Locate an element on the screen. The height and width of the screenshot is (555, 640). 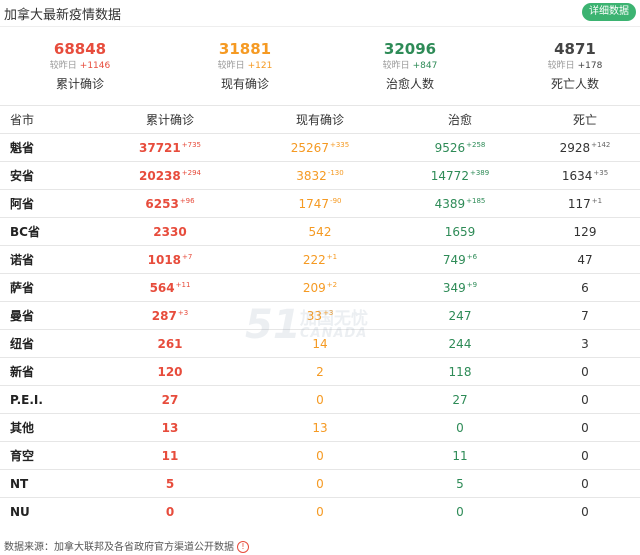
death-cases-value: 117 is located at coordinates (579, 204).